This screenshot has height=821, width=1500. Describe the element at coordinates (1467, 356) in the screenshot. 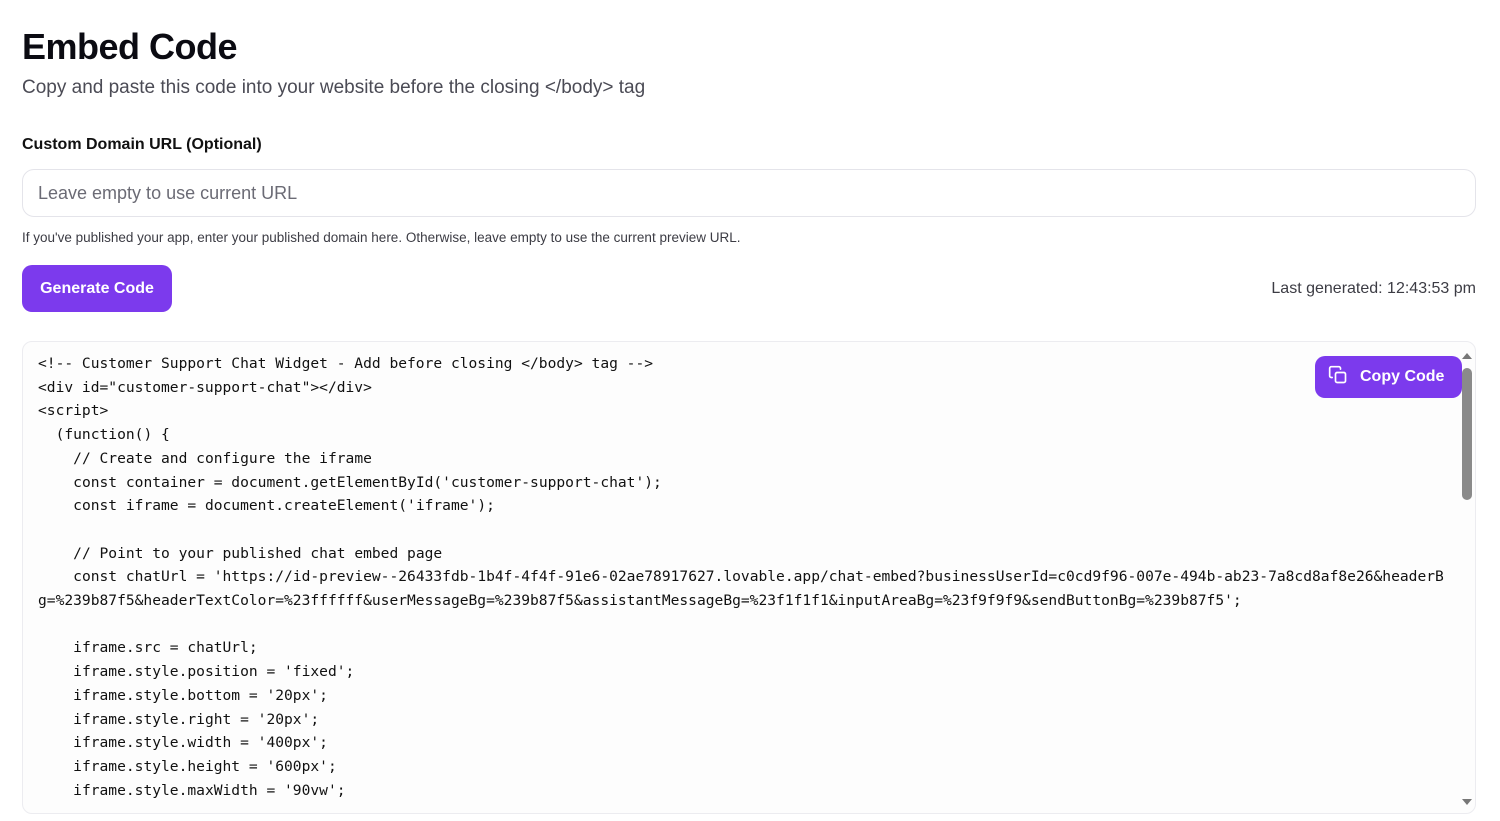

I see `scroll-up-arrow-icon` at that location.